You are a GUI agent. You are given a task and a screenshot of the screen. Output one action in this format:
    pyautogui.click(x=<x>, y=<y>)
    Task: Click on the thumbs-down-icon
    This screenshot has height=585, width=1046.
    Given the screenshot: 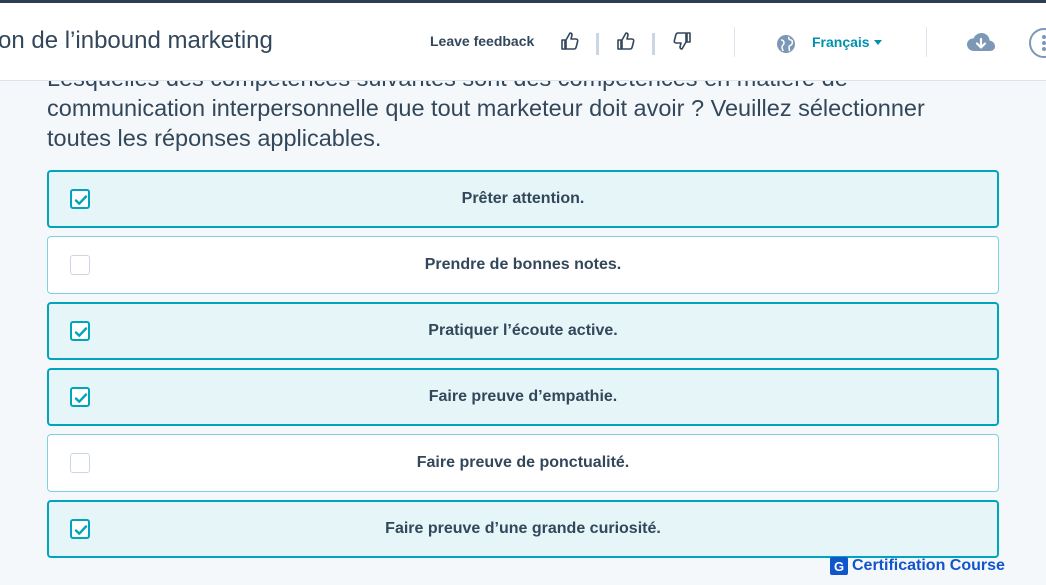 What is the action you would take?
    pyautogui.click(x=682, y=41)
    